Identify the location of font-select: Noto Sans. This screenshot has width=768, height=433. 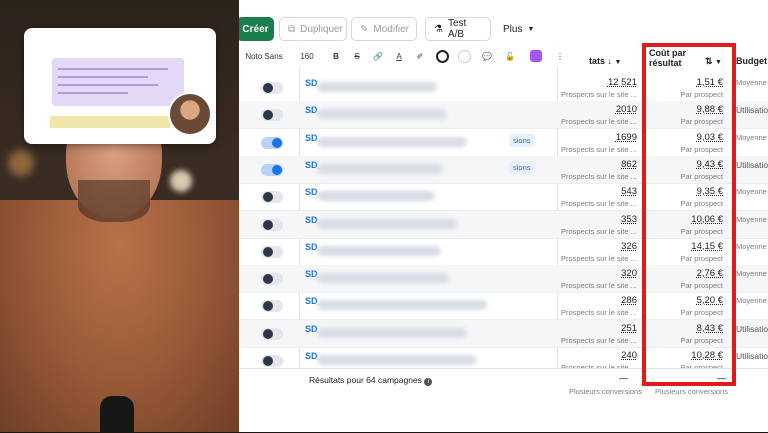
(264, 56).